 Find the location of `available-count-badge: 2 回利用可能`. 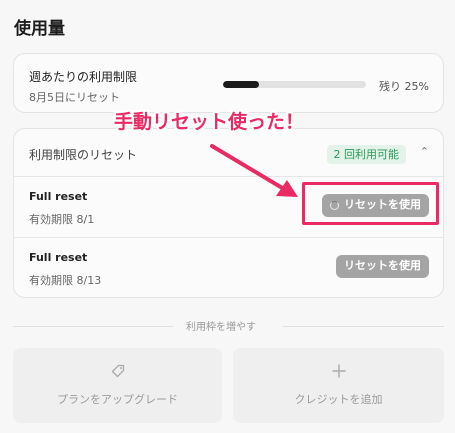

available-count-badge: 2 回利用可能 is located at coordinates (366, 154).